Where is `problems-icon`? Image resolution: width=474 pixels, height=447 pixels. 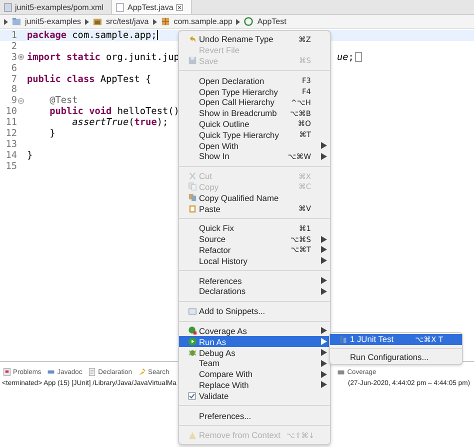 problems-icon is located at coordinates (7, 372).